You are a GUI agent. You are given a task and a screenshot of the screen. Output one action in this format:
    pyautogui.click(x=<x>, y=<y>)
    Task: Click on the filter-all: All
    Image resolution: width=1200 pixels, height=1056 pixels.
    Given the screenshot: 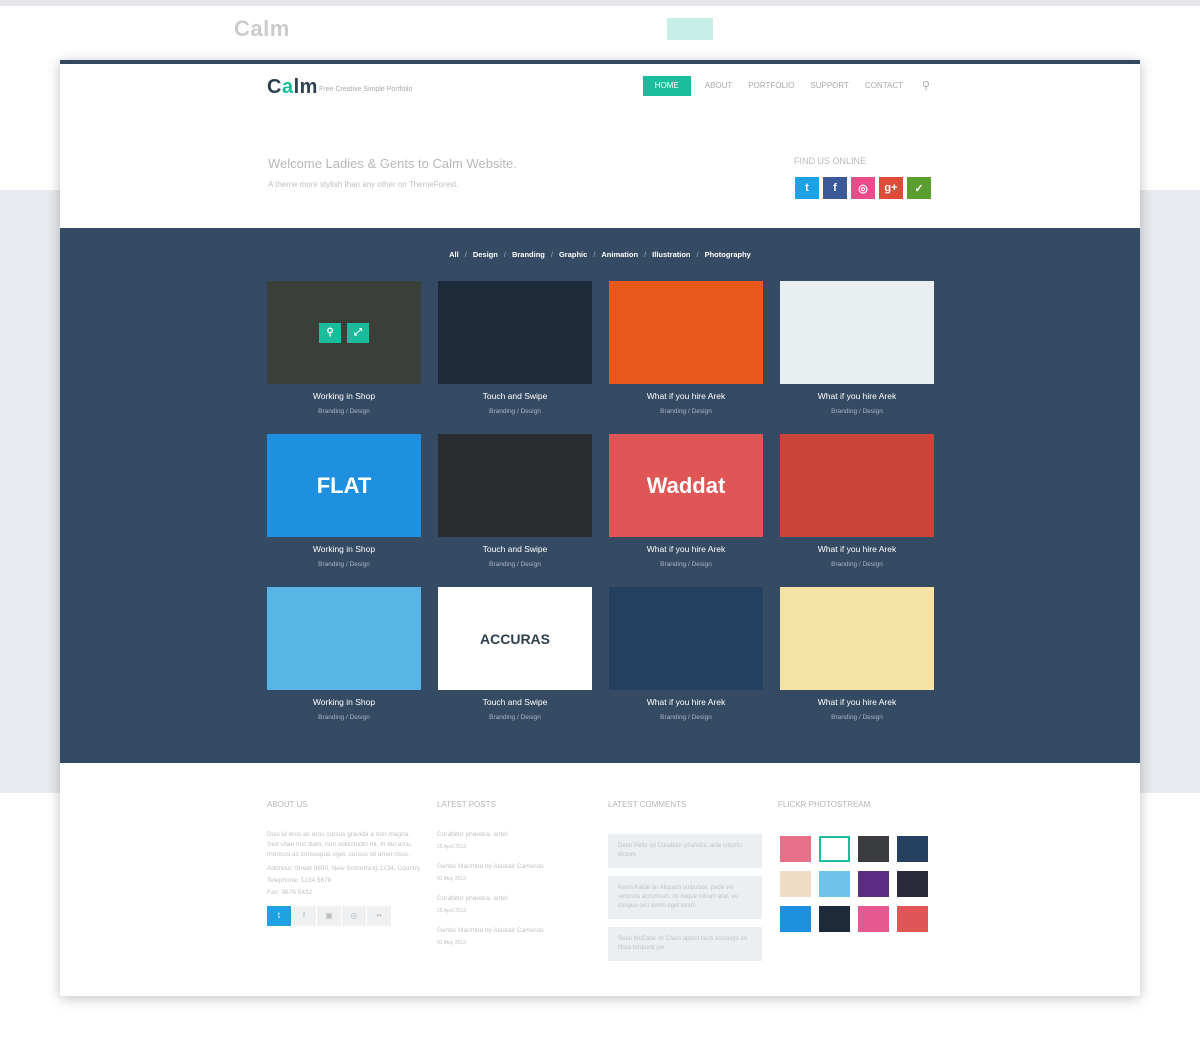 What is the action you would take?
    pyautogui.click(x=454, y=254)
    